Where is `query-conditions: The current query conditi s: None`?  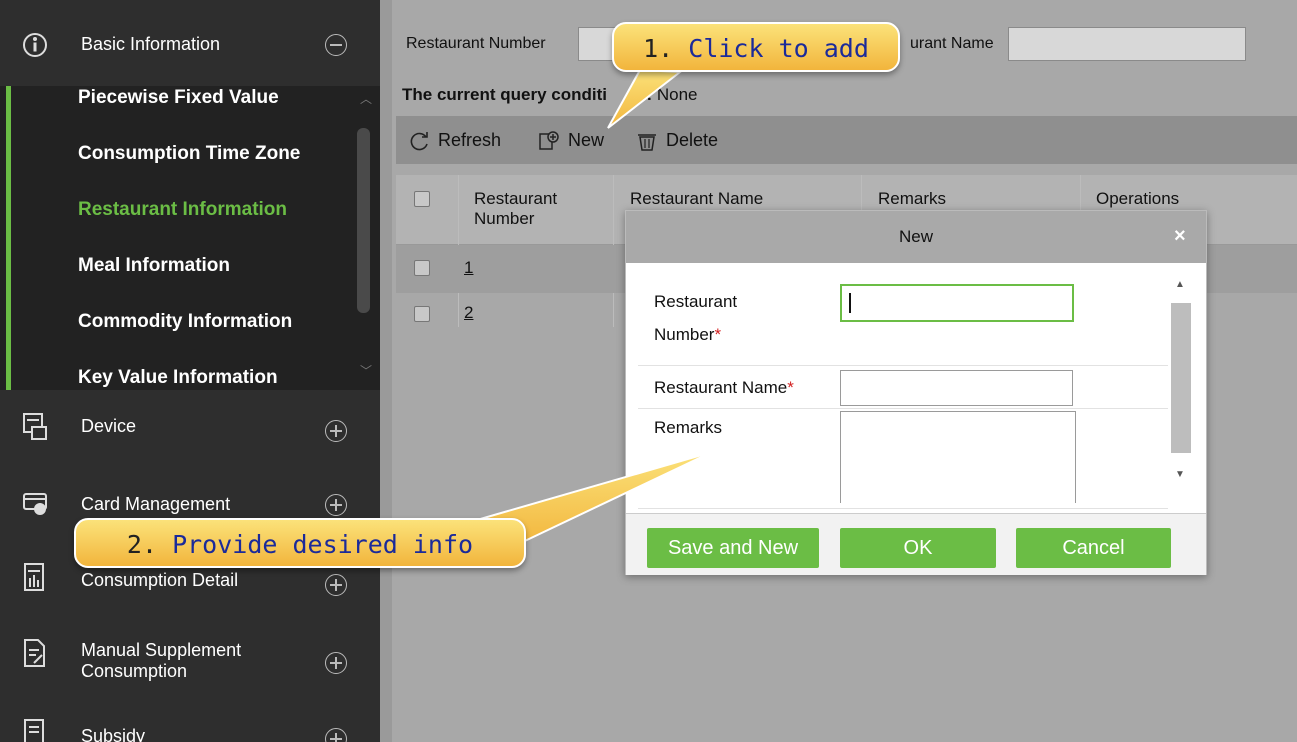
query-conditions: The current query conditi s: None is located at coordinates (549, 95).